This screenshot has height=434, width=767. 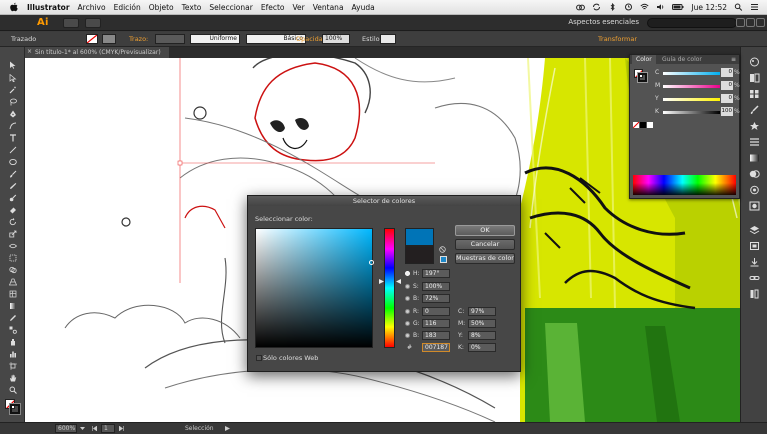 What do you see at coordinates (388, 39) in the screenshot?
I see `graphic-style-picker` at bounding box center [388, 39].